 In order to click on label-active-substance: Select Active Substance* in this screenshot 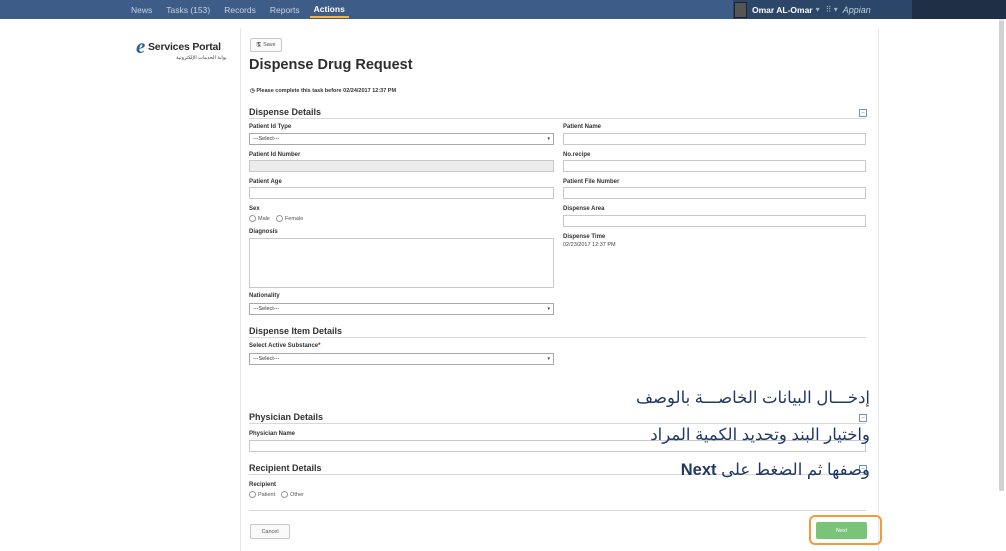, I will do `click(284, 346)`.